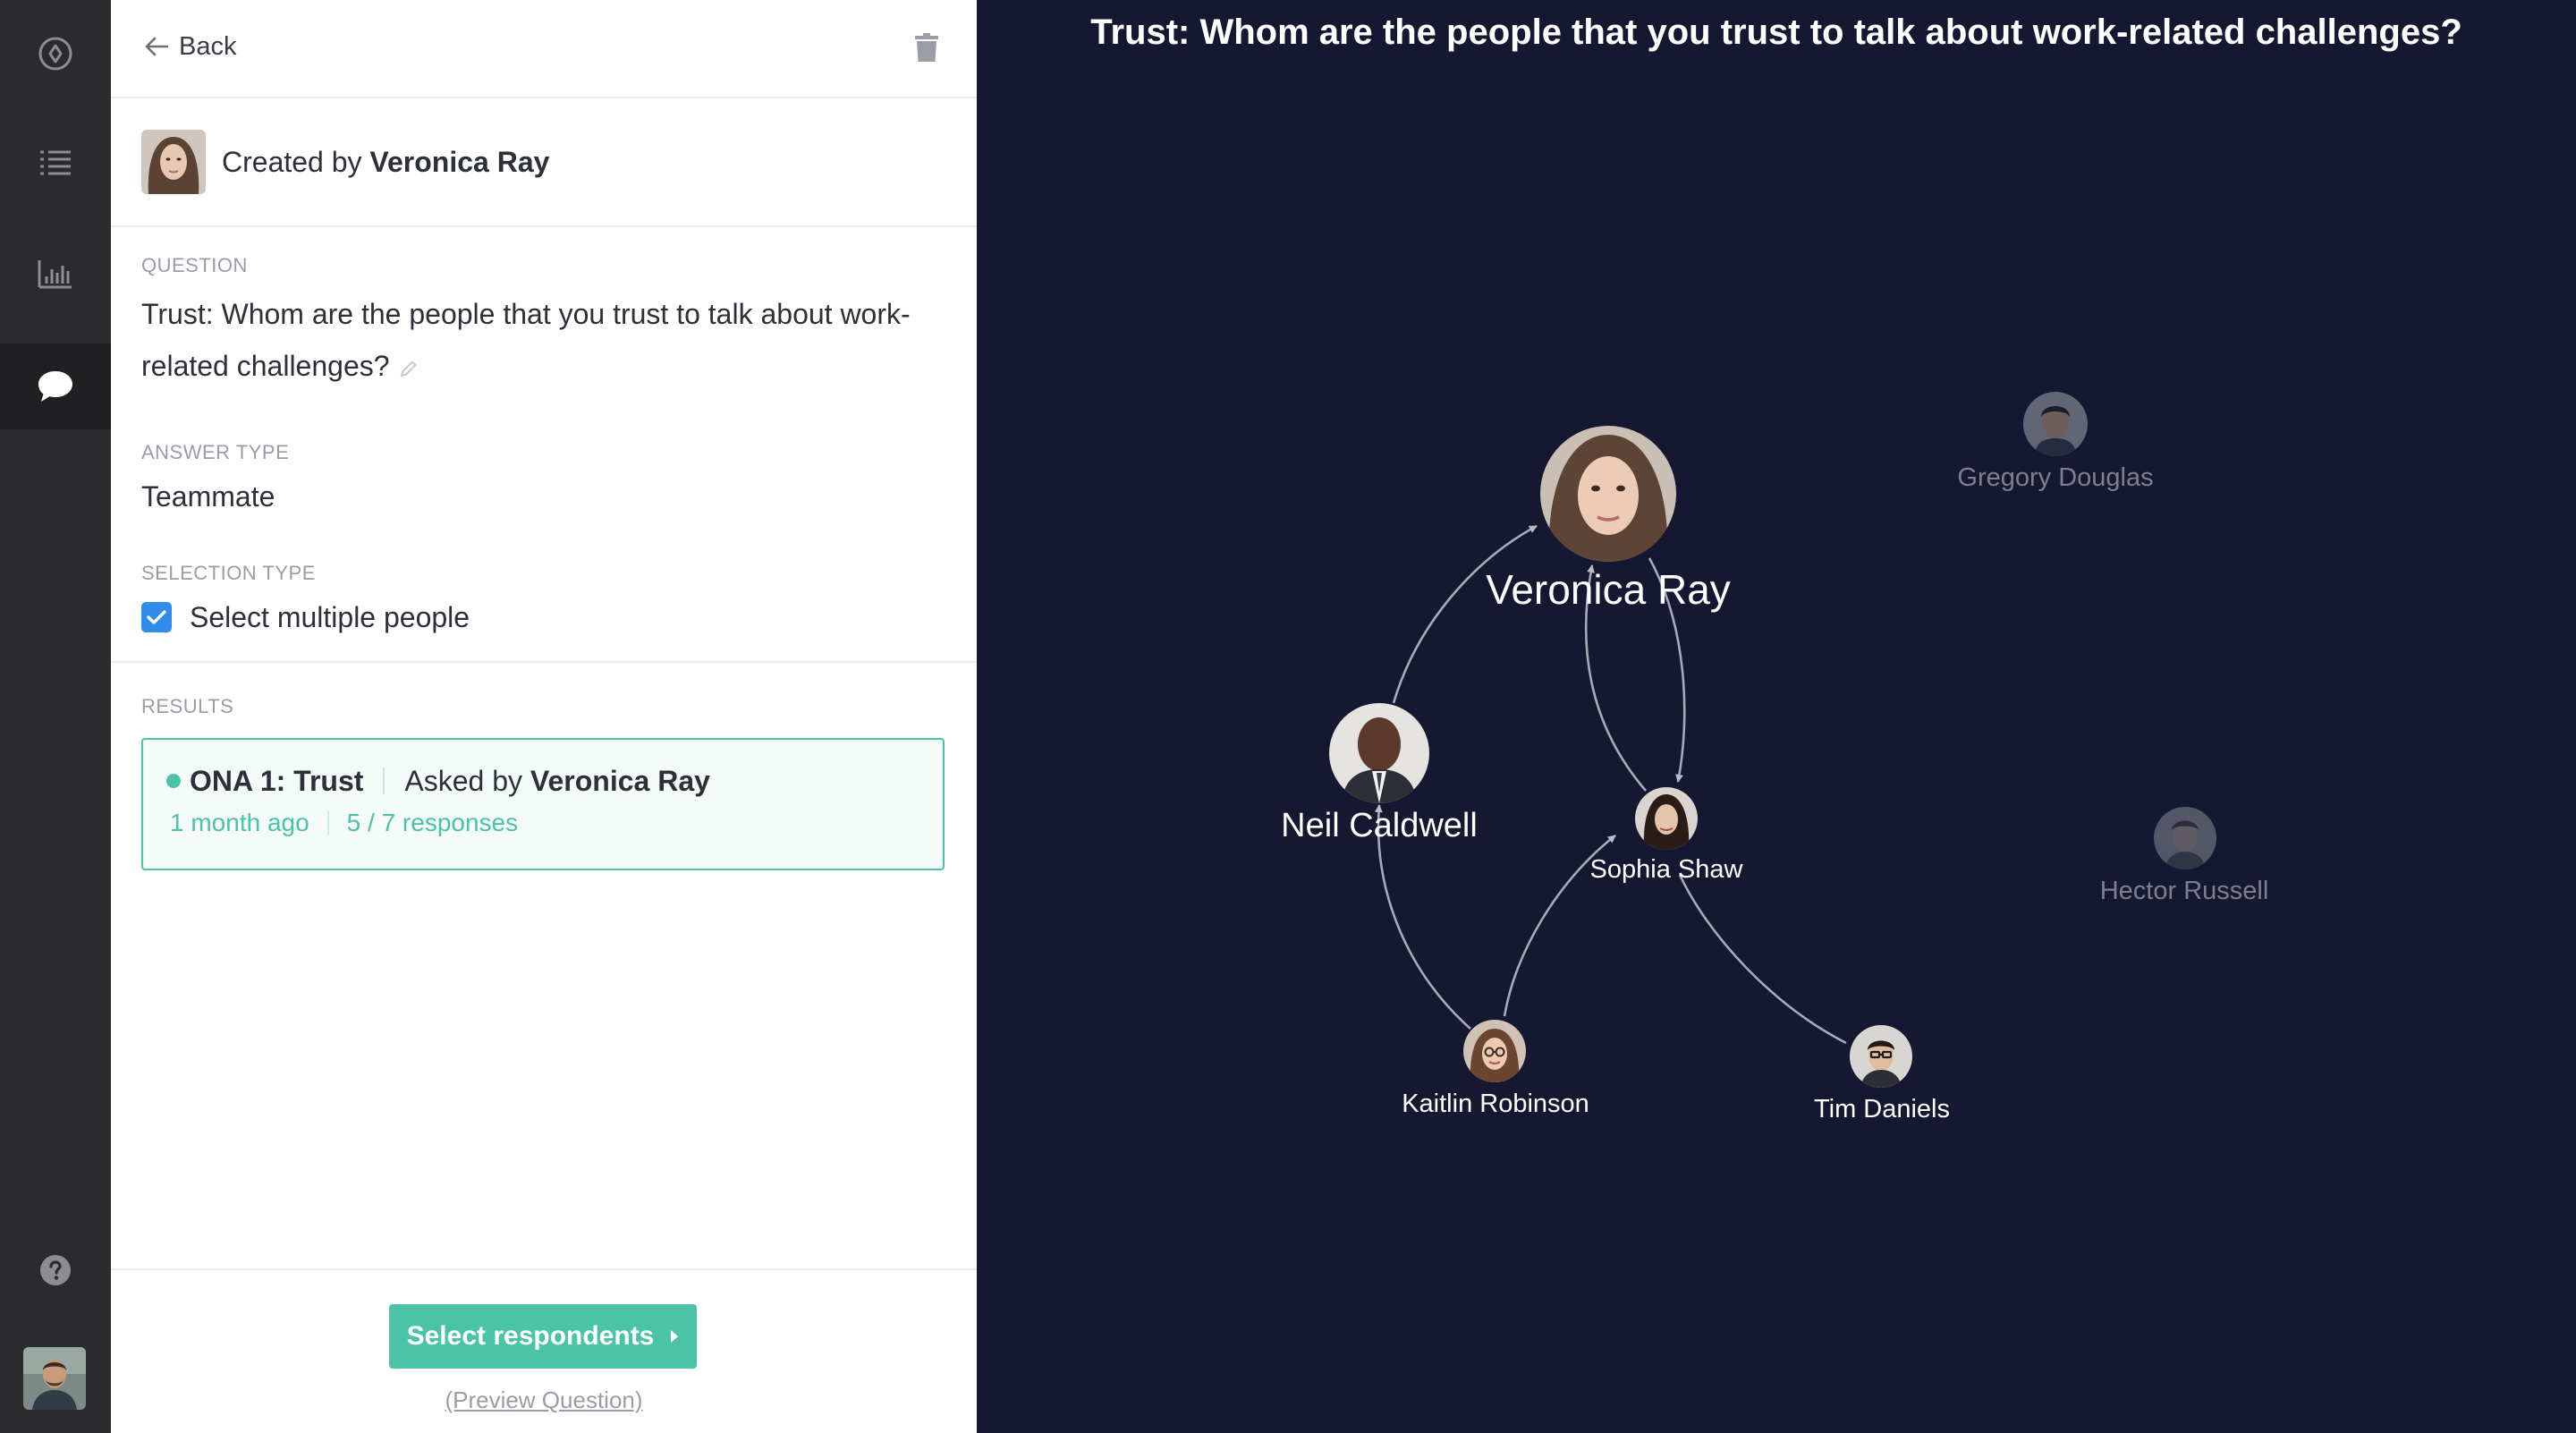  I want to click on select-multiple-label: Select multiple people, so click(330, 616).